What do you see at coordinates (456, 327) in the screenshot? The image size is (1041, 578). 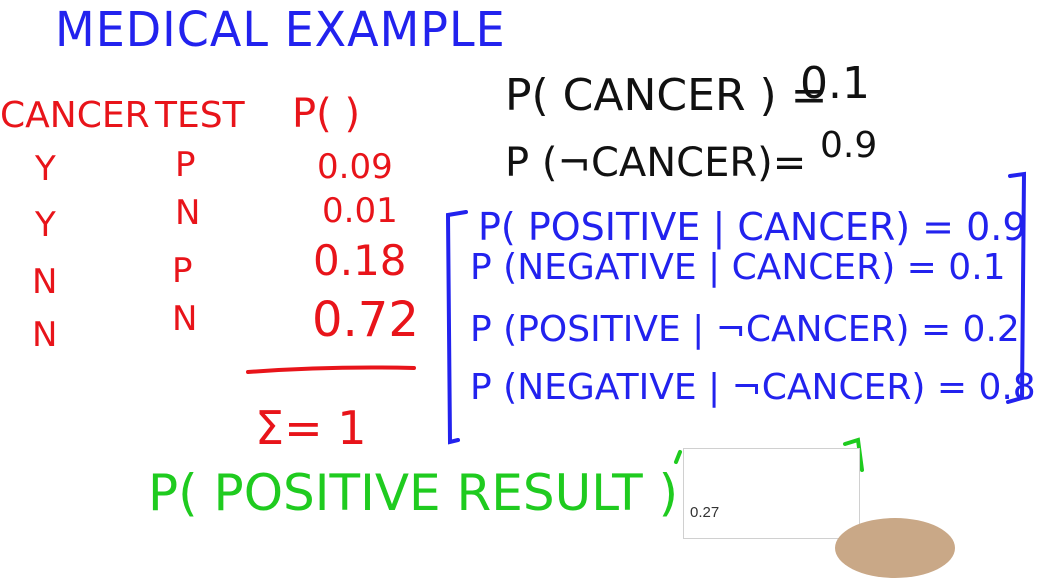 I see `left-bracket` at bounding box center [456, 327].